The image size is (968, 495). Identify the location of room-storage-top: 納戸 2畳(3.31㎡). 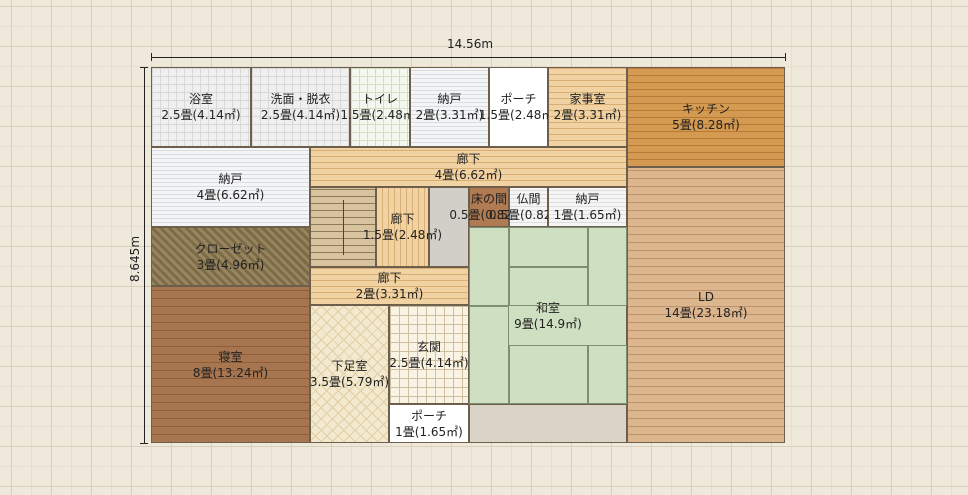
(449, 107).